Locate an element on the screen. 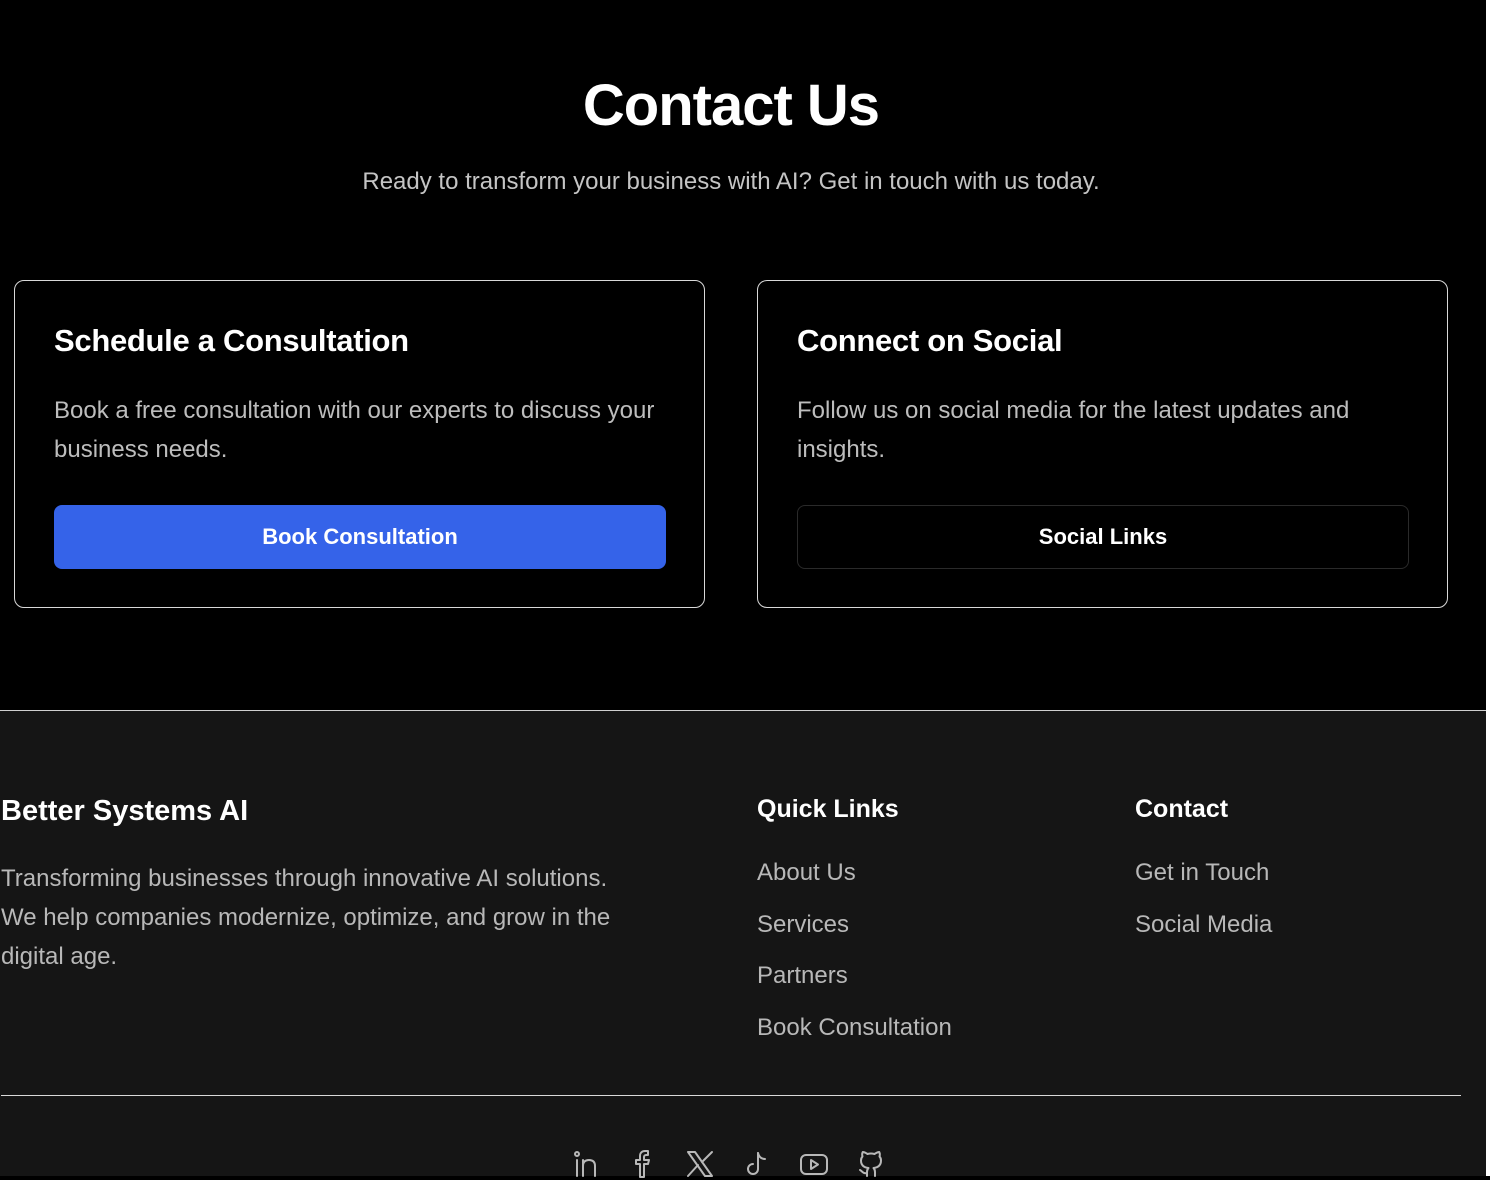  social-links-button: Social Links is located at coordinates (1103, 537).